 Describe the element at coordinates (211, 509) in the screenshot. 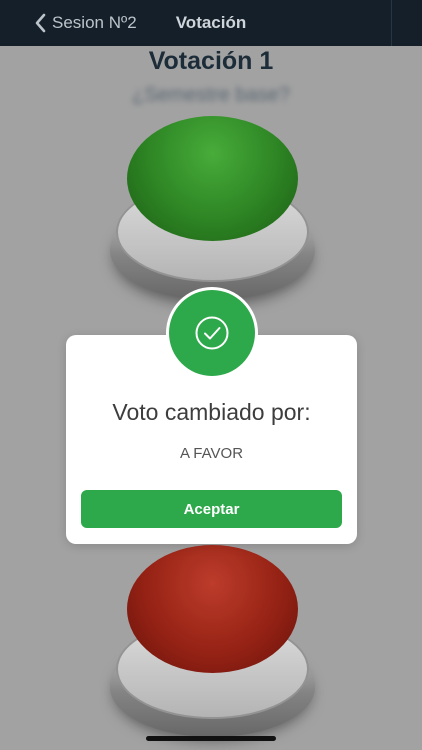

I see `accept-button: Aceptar` at that location.